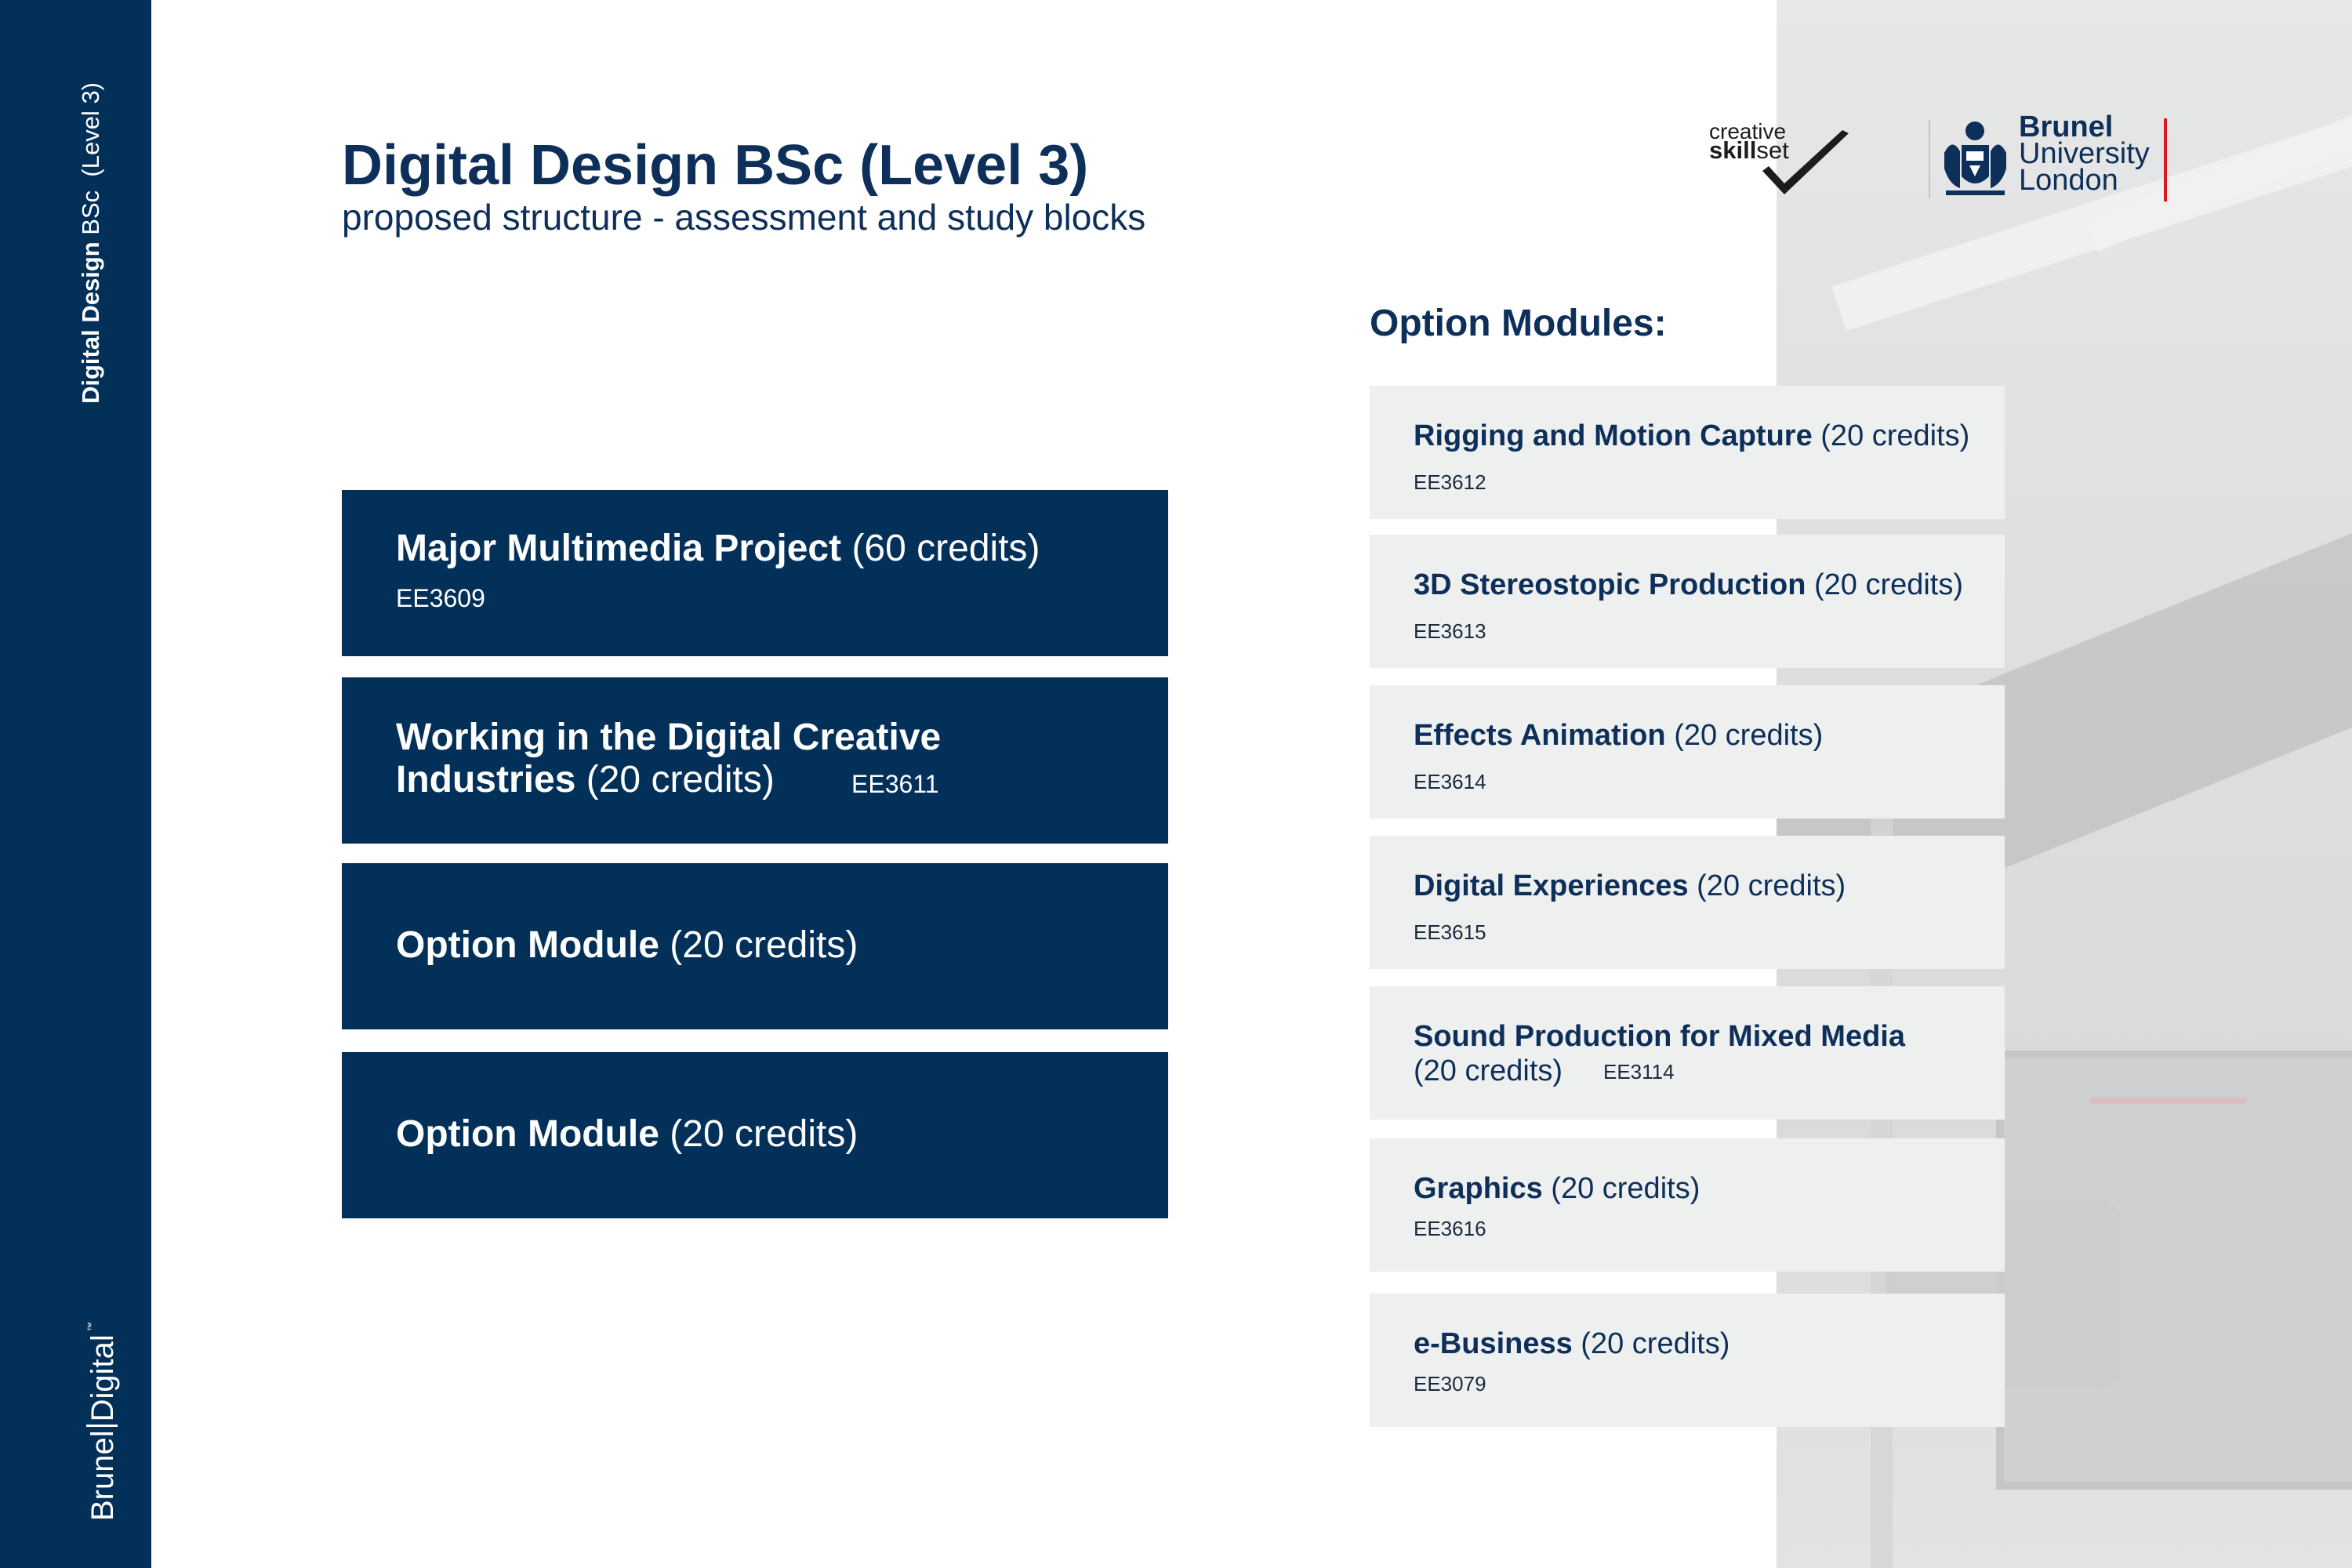 Image resolution: width=2352 pixels, height=1568 pixels. Describe the element at coordinates (669, 737) in the screenshot. I see `module-name-line1: Working in the Digital Creative` at that location.